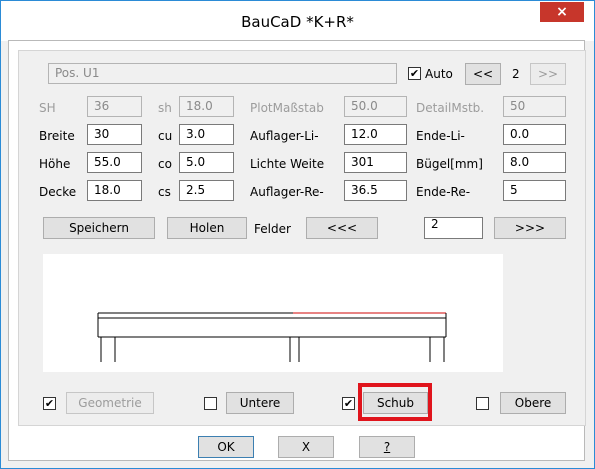 This screenshot has width=595, height=469. Describe the element at coordinates (114, 134) in the screenshot. I see `breite-field: 30` at that location.